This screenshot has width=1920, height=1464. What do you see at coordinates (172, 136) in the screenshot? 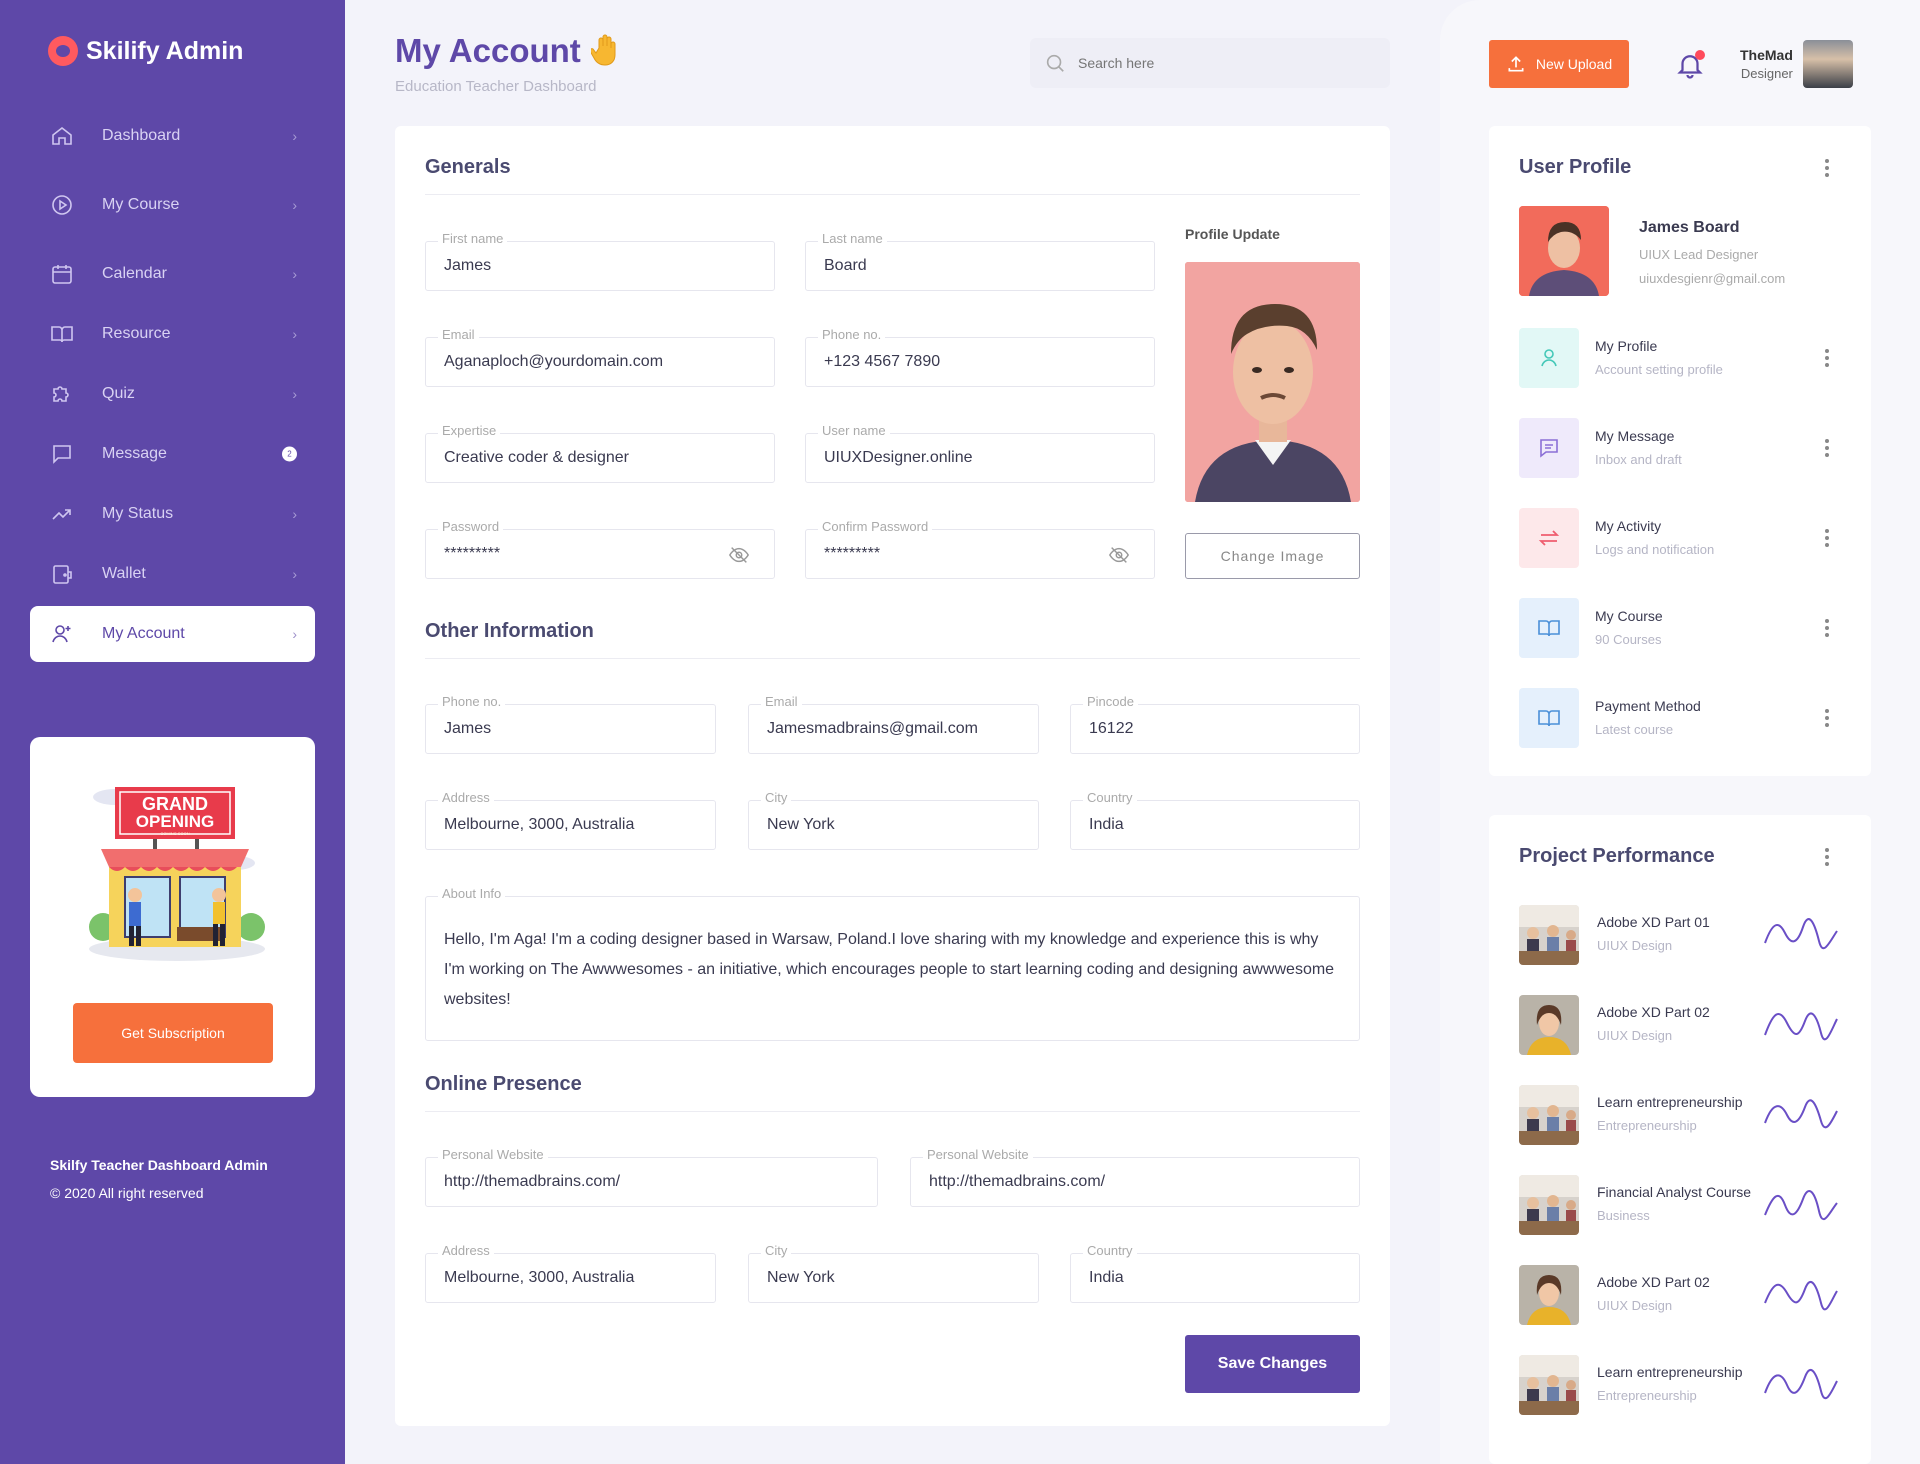
I see `nav-item-dashboard: Dashboard ›` at bounding box center [172, 136].